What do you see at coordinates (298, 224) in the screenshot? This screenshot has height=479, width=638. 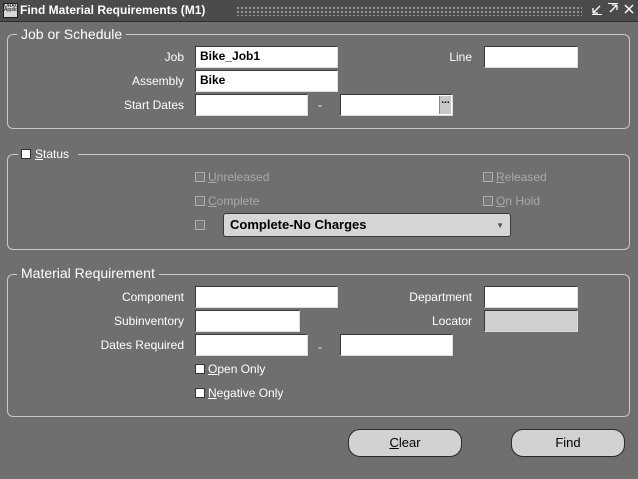 I see `status-select-value: Complete-No Charges` at bounding box center [298, 224].